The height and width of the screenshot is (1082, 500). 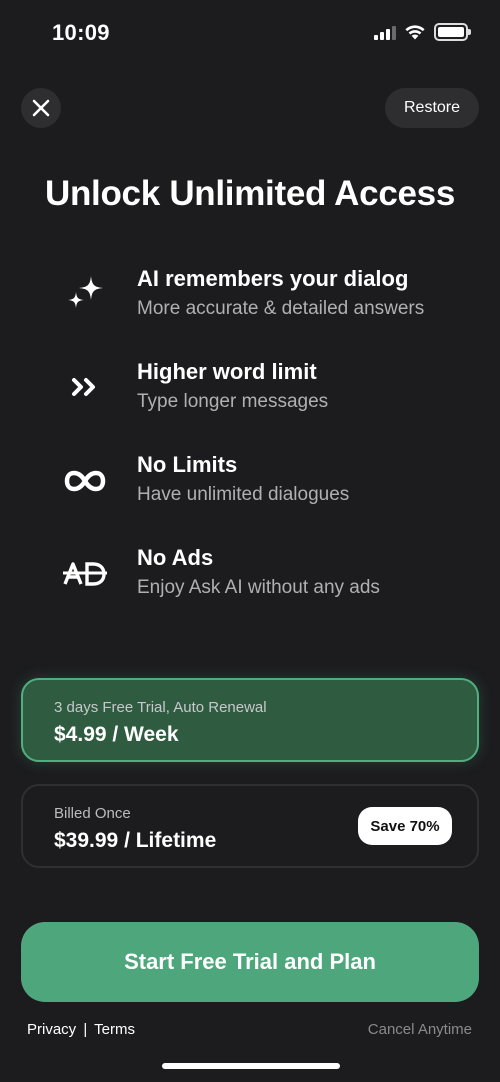 What do you see at coordinates (452, 32) in the screenshot?
I see `battery-icon` at bounding box center [452, 32].